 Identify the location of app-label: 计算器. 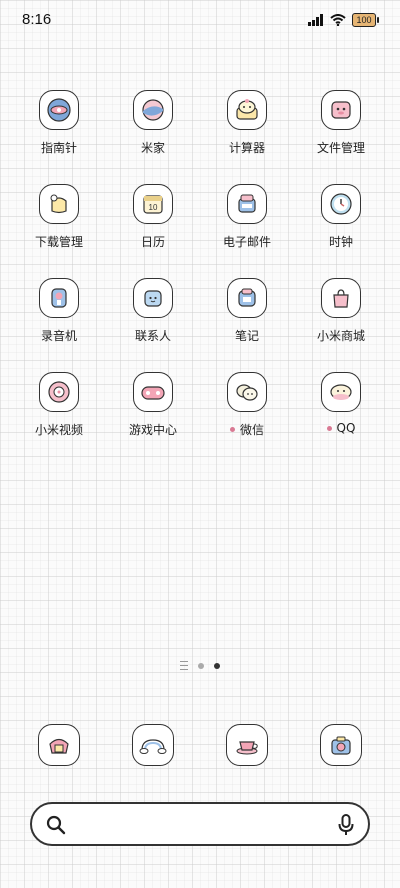
(246, 148).